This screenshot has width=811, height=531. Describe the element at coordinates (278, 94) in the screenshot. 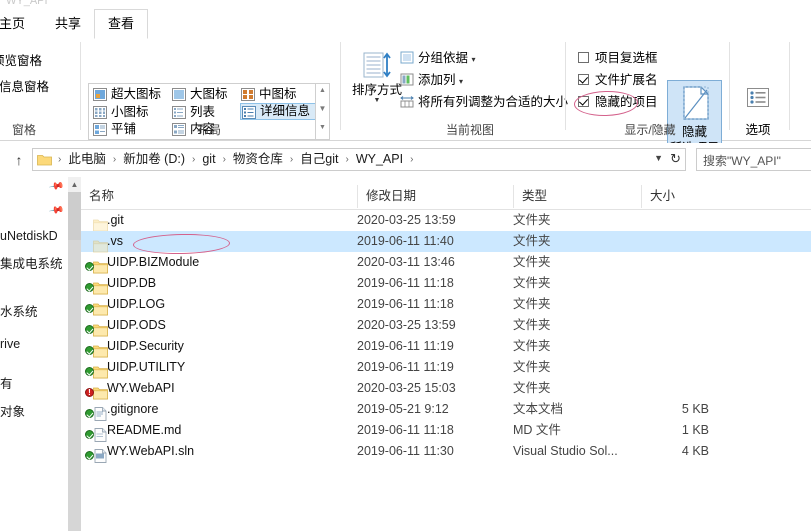

I see `view-medium-icons-label: 中图标` at that location.